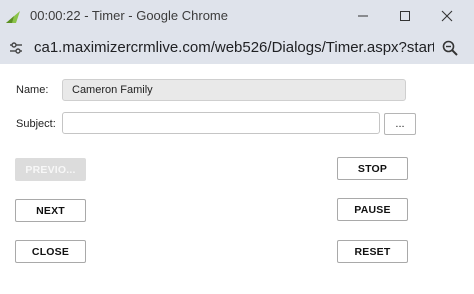  I want to click on minimize-button, so click(363, 16).